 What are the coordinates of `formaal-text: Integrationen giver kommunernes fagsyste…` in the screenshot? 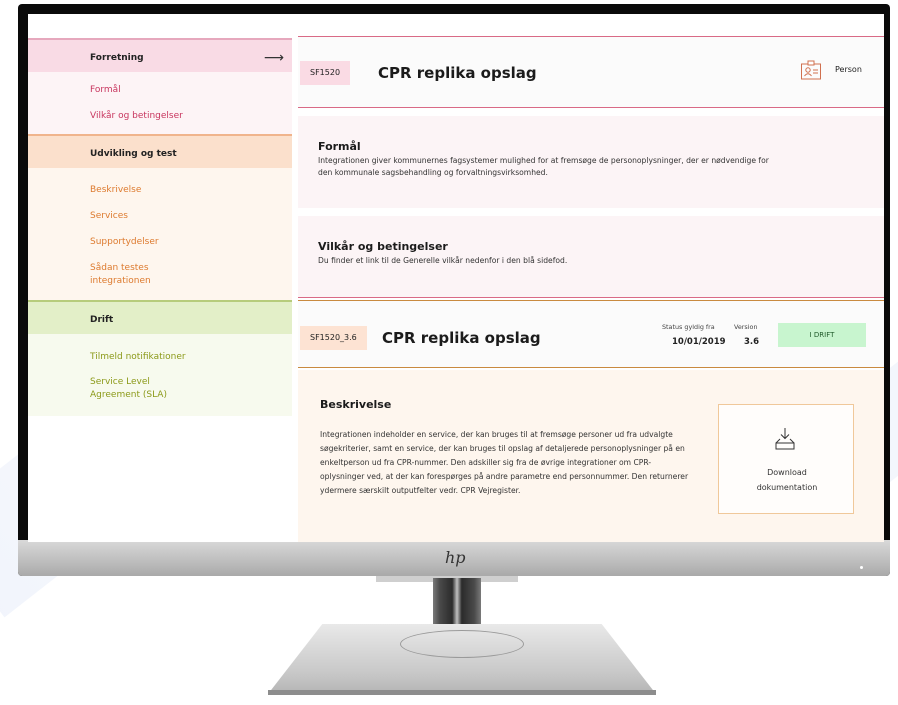 It's located at (543, 166).